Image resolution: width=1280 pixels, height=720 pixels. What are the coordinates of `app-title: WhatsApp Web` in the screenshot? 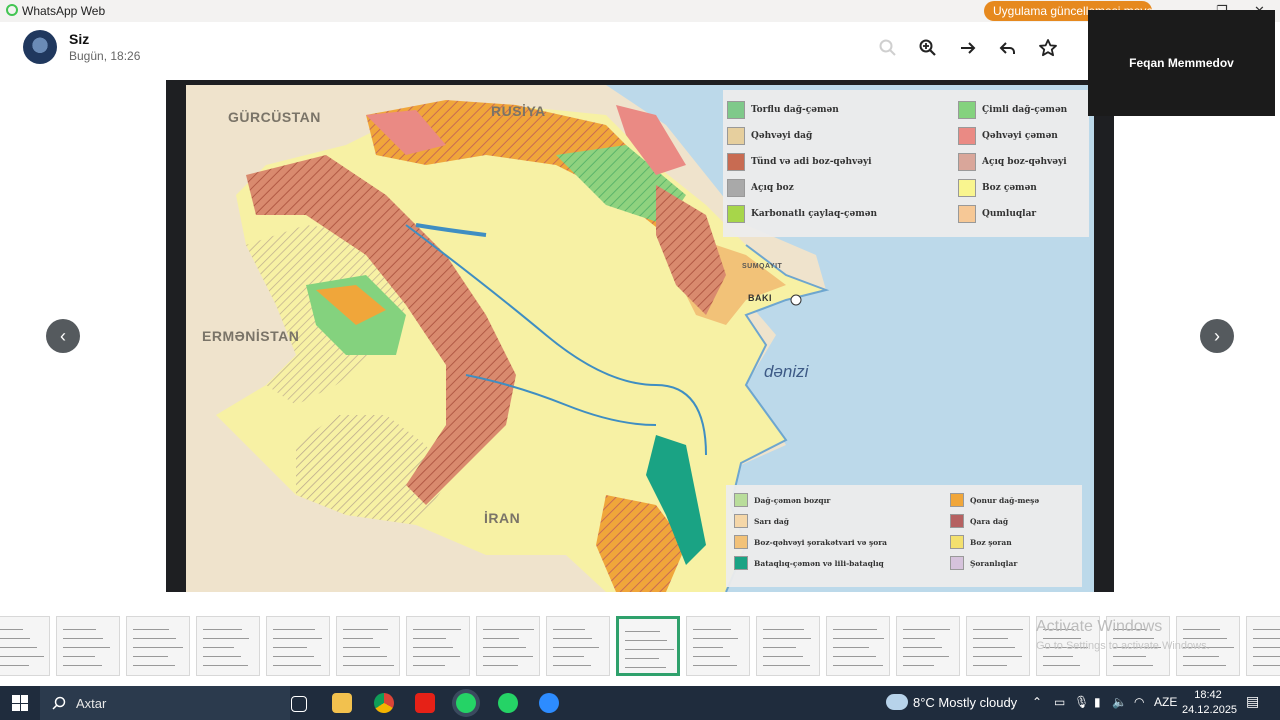 It's located at (64, 11).